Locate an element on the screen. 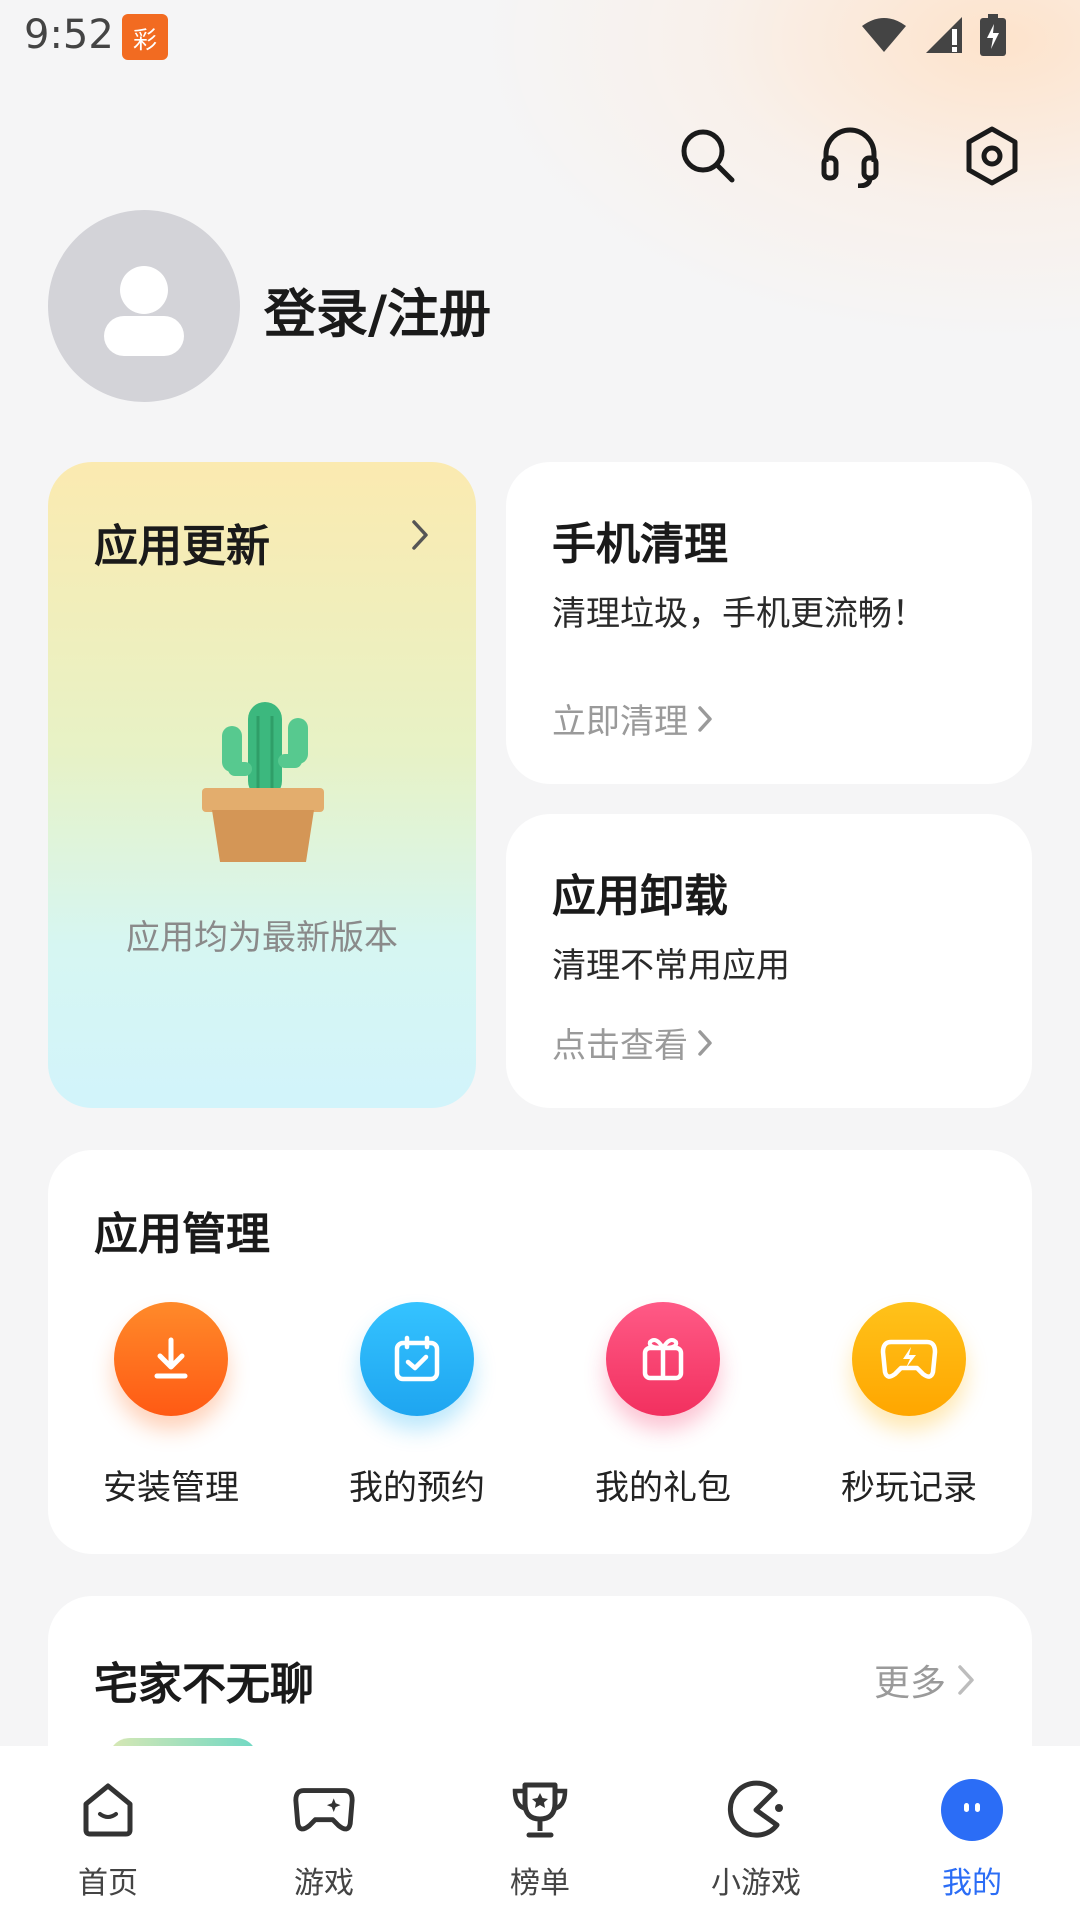  avatar is located at coordinates (144, 306).